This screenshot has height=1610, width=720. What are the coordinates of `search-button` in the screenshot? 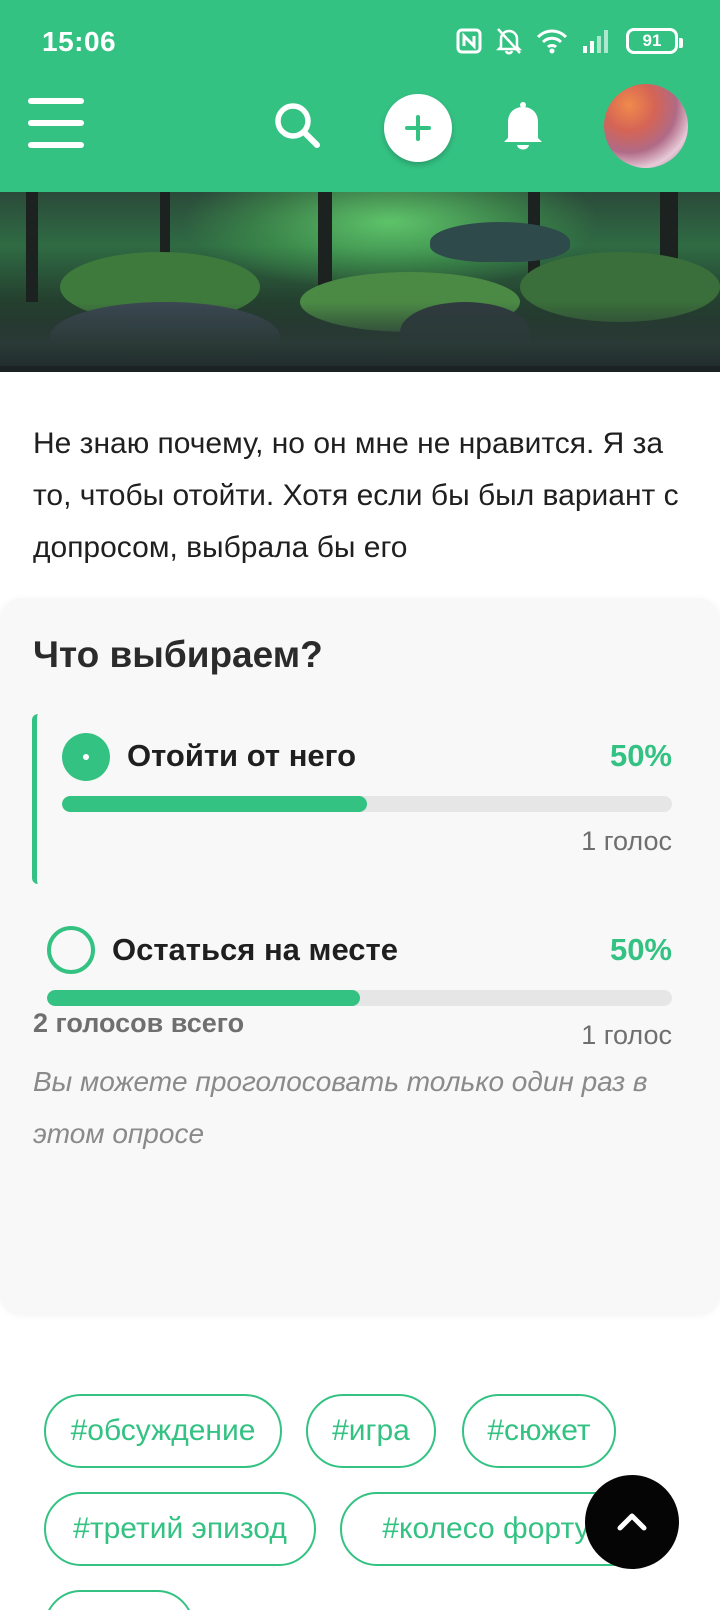 It's located at (298, 126).